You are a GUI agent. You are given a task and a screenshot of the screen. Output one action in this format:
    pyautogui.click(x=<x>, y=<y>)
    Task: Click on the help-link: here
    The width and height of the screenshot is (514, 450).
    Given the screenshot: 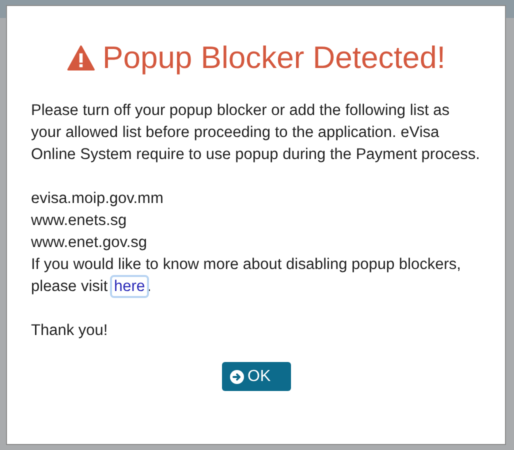 What is the action you would take?
    pyautogui.click(x=130, y=286)
    